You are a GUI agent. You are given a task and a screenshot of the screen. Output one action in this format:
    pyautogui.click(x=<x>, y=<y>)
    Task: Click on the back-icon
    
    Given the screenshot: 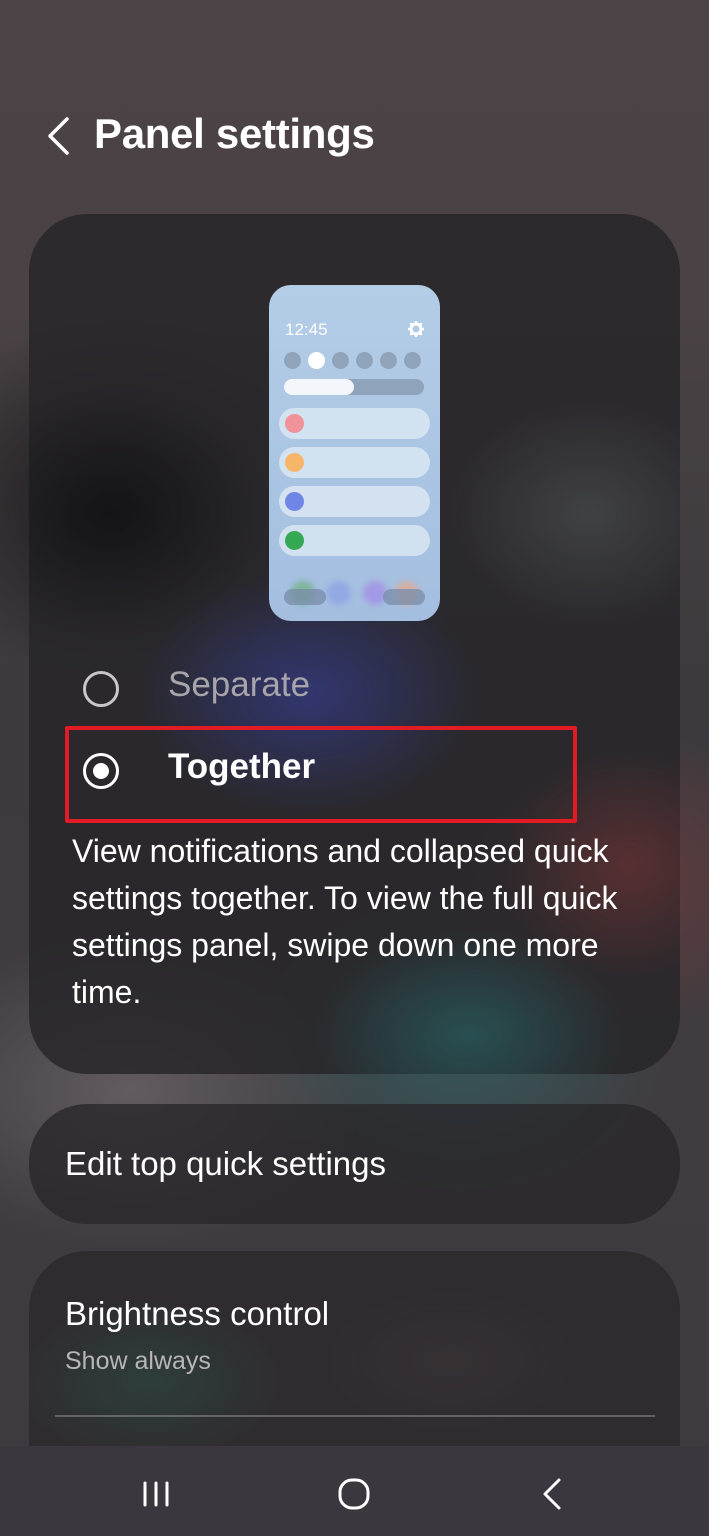 What is the action you would take?
    pyautogui.click(x=552, y=1494)
    